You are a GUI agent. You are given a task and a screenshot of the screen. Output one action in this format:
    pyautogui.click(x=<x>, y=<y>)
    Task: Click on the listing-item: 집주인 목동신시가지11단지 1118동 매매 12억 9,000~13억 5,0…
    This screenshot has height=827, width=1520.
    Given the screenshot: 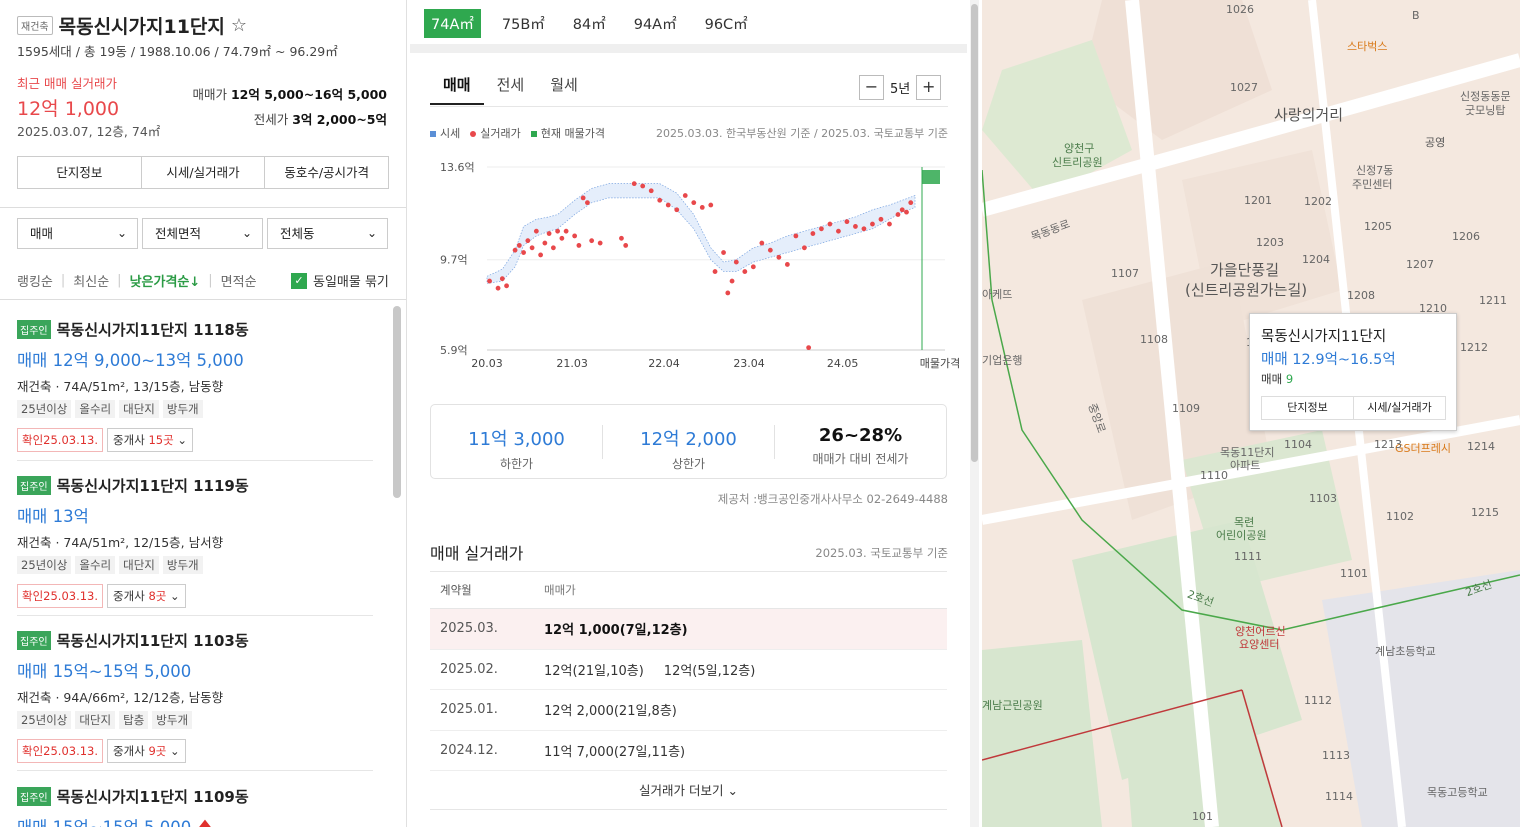 What is the action you would take?
    pyautogui.click(x=195, y=385)
    